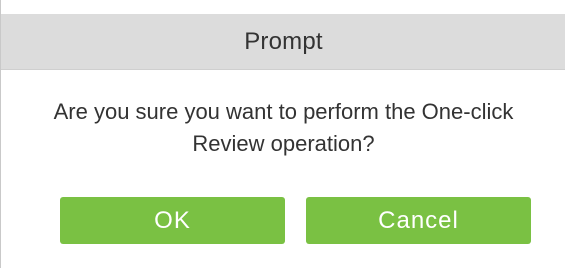 The height and width of the screenshot is (268, 565). I want to click on ok-button: OK, so click(172, 220).